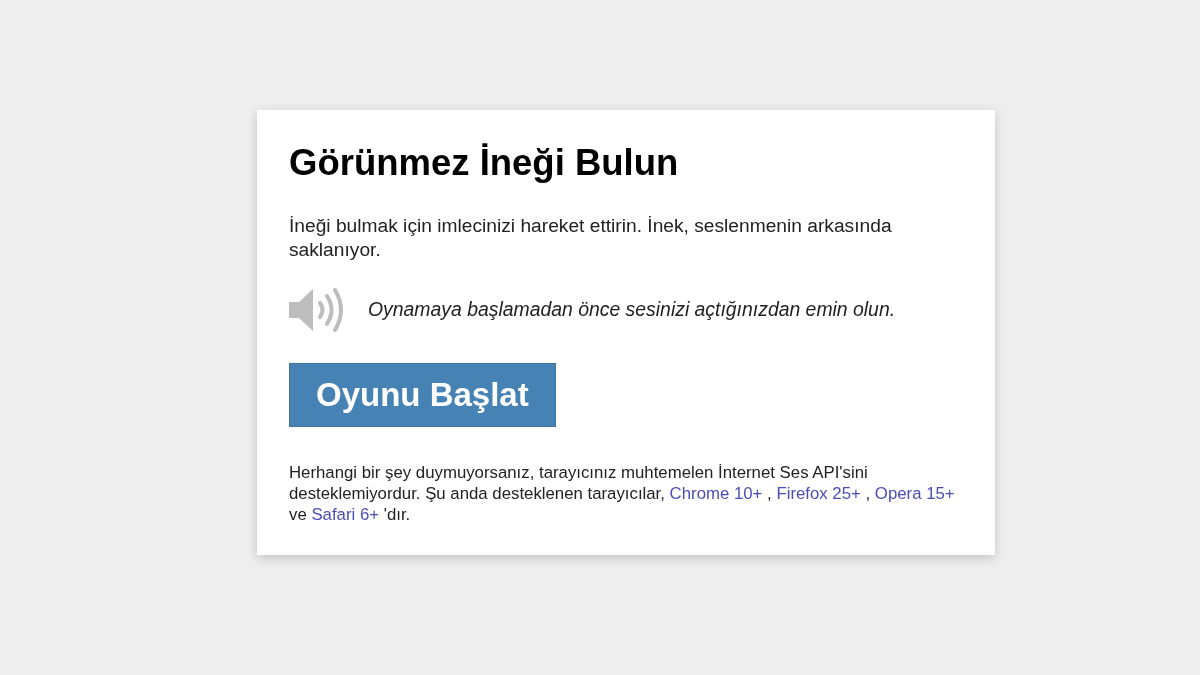  Describe the element at coordinates (818, 493) in the screenshot. I see `browser-link: Firefox 25+` at that location.